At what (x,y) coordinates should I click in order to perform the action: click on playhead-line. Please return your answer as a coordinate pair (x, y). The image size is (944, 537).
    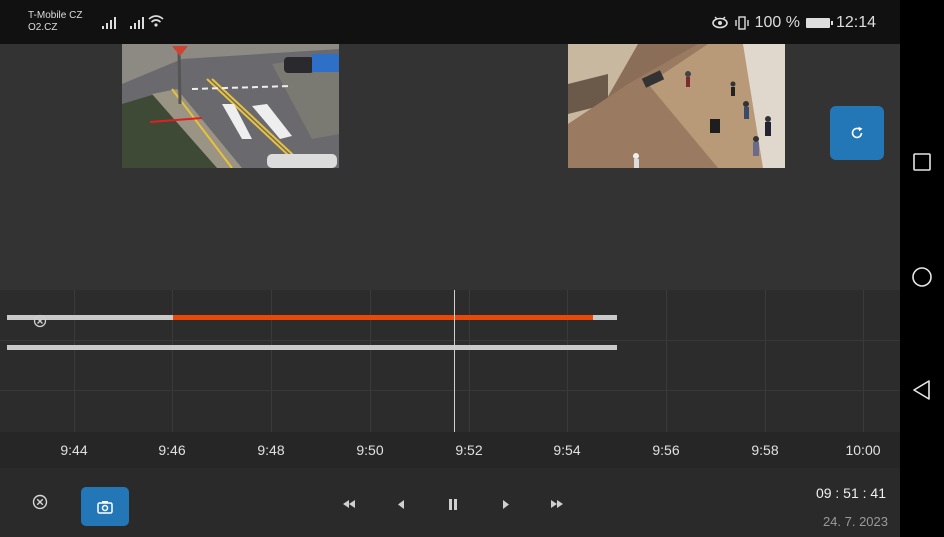
    Looking at the image, I should click on (454, 361).